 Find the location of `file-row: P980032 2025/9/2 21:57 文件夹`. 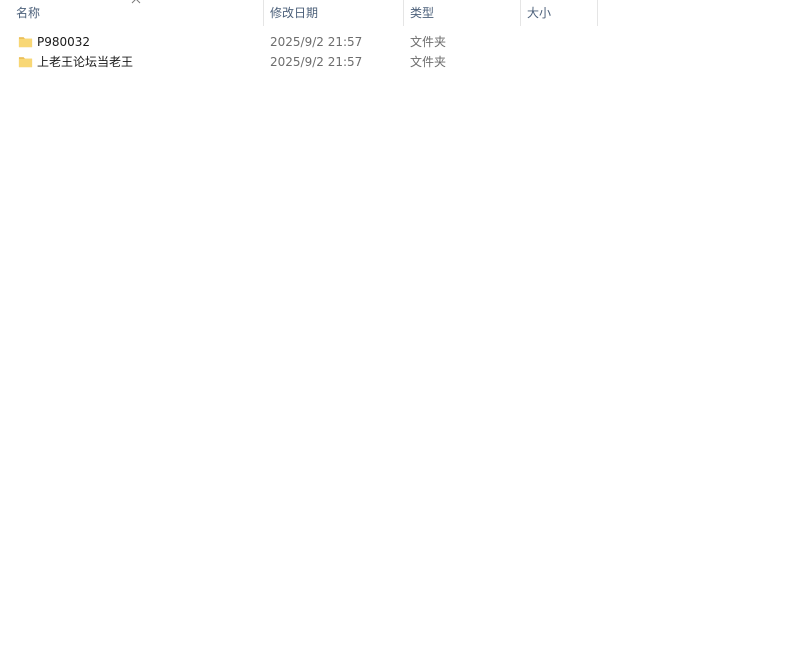

file-row: P980032 2025/9/2 21:57 文件夹 is located at coordinates (400, 42).